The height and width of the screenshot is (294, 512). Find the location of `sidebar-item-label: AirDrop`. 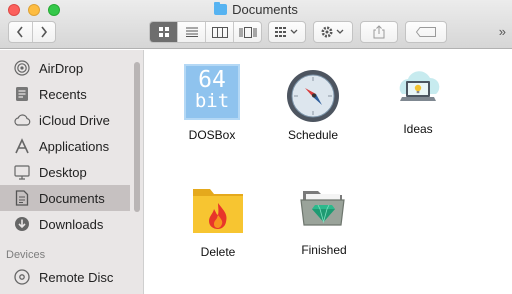

sidebar-item-label: AirDrop is located at coordinates (61, 68).